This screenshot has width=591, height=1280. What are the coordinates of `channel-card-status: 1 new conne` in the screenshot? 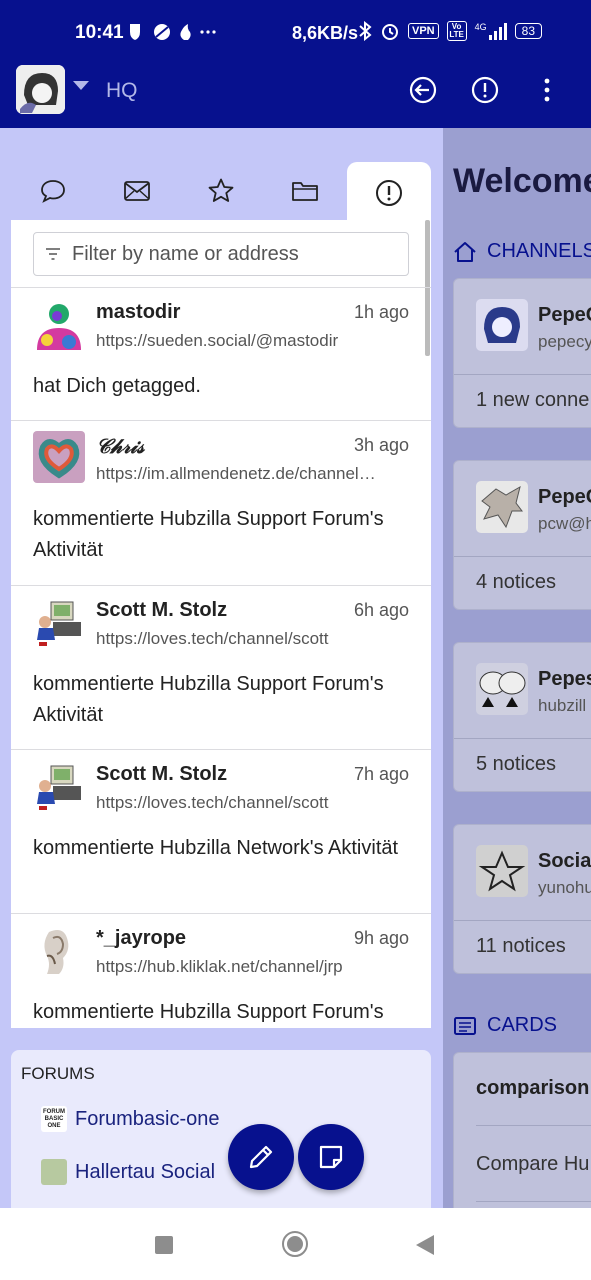 It's located at (533, 400).